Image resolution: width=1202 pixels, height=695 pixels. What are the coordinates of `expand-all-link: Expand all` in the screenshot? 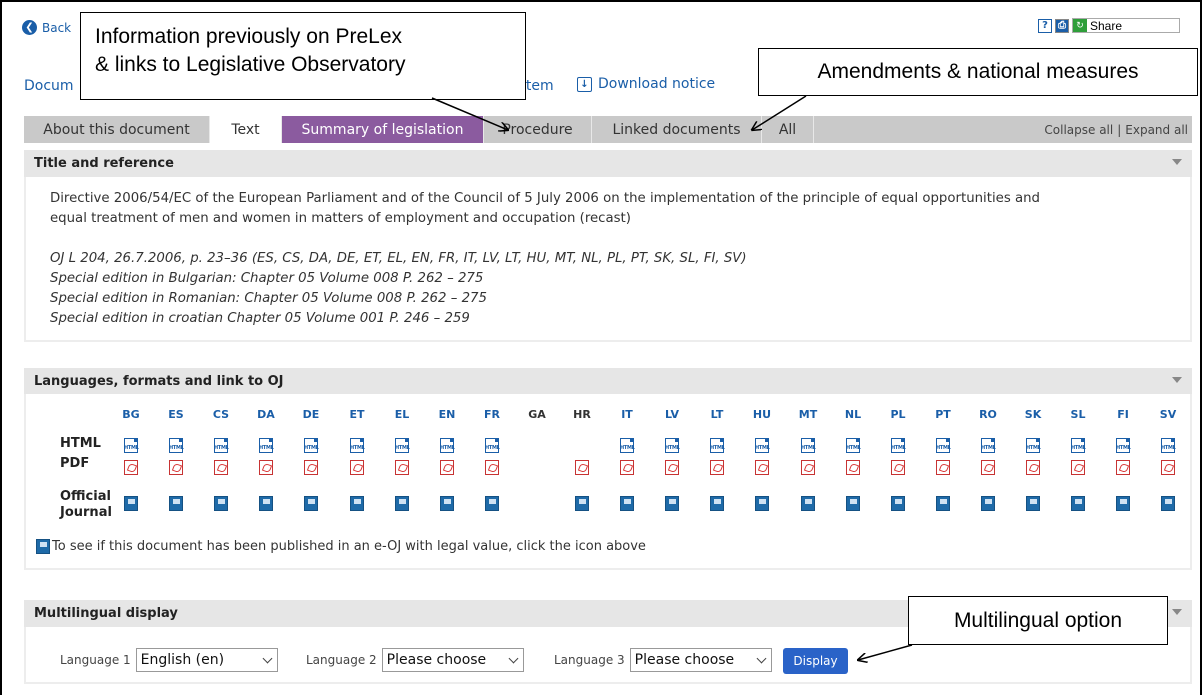 It's located at (1156, 130).